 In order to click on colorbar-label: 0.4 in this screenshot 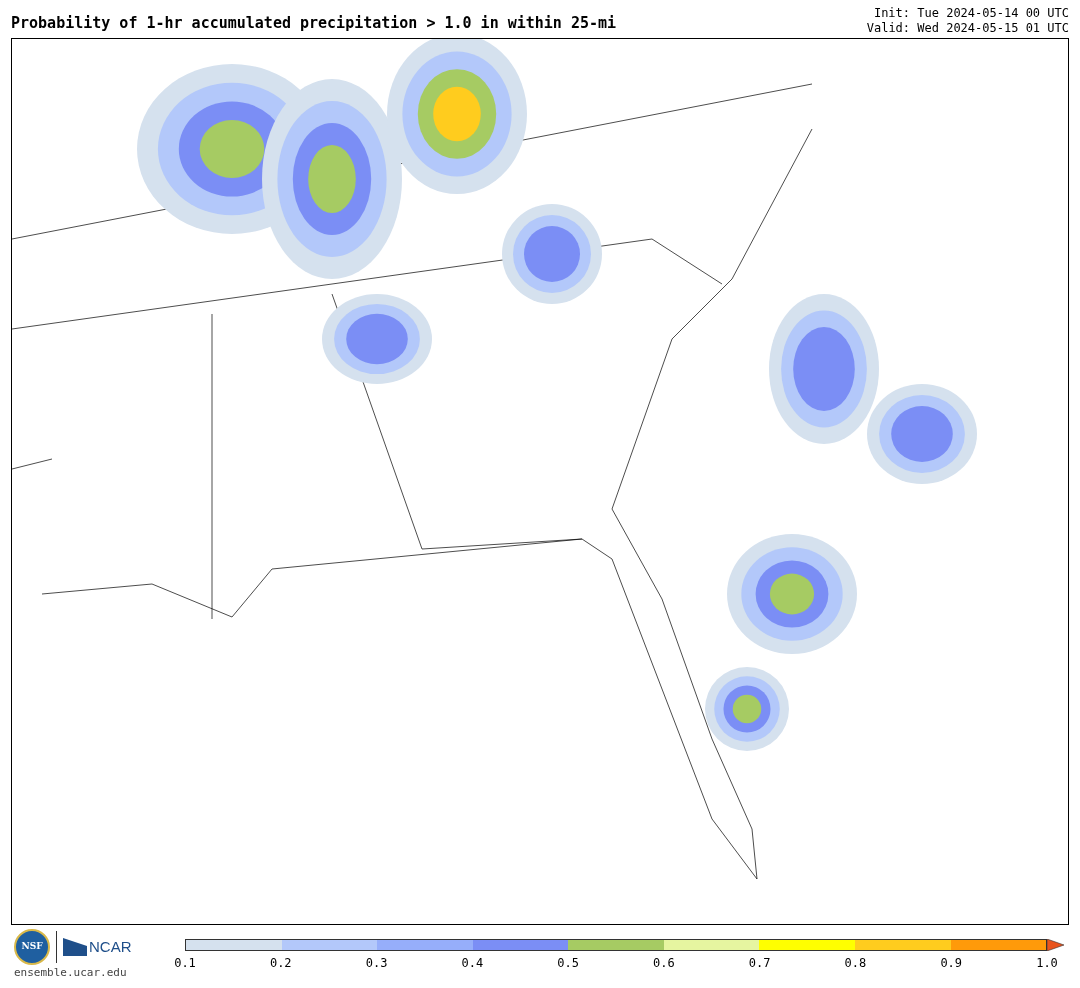, I will do `click(472, 963)`.